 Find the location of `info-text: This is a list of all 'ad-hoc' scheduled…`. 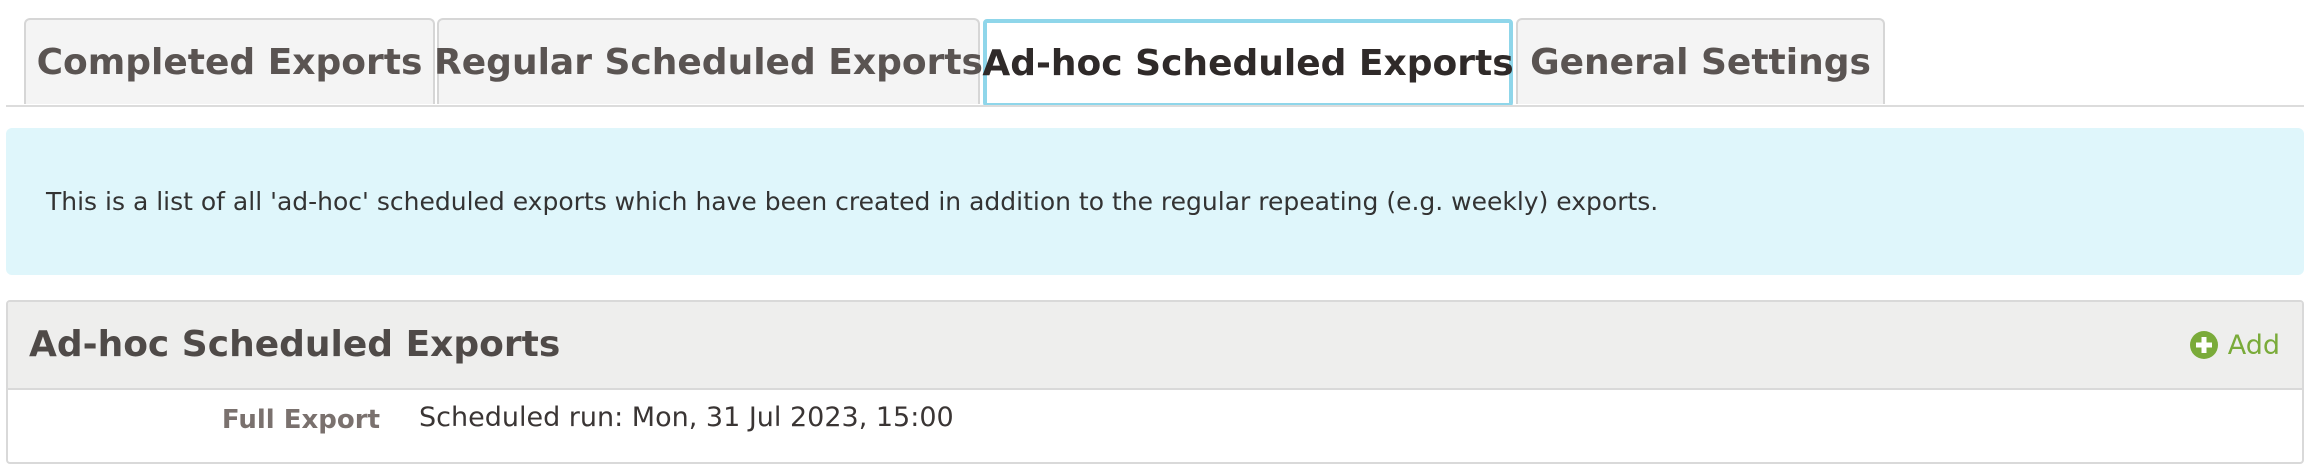

info-text: This is a list of all 'ad-hoc' scheduled… is located at coordinates (852, 201).